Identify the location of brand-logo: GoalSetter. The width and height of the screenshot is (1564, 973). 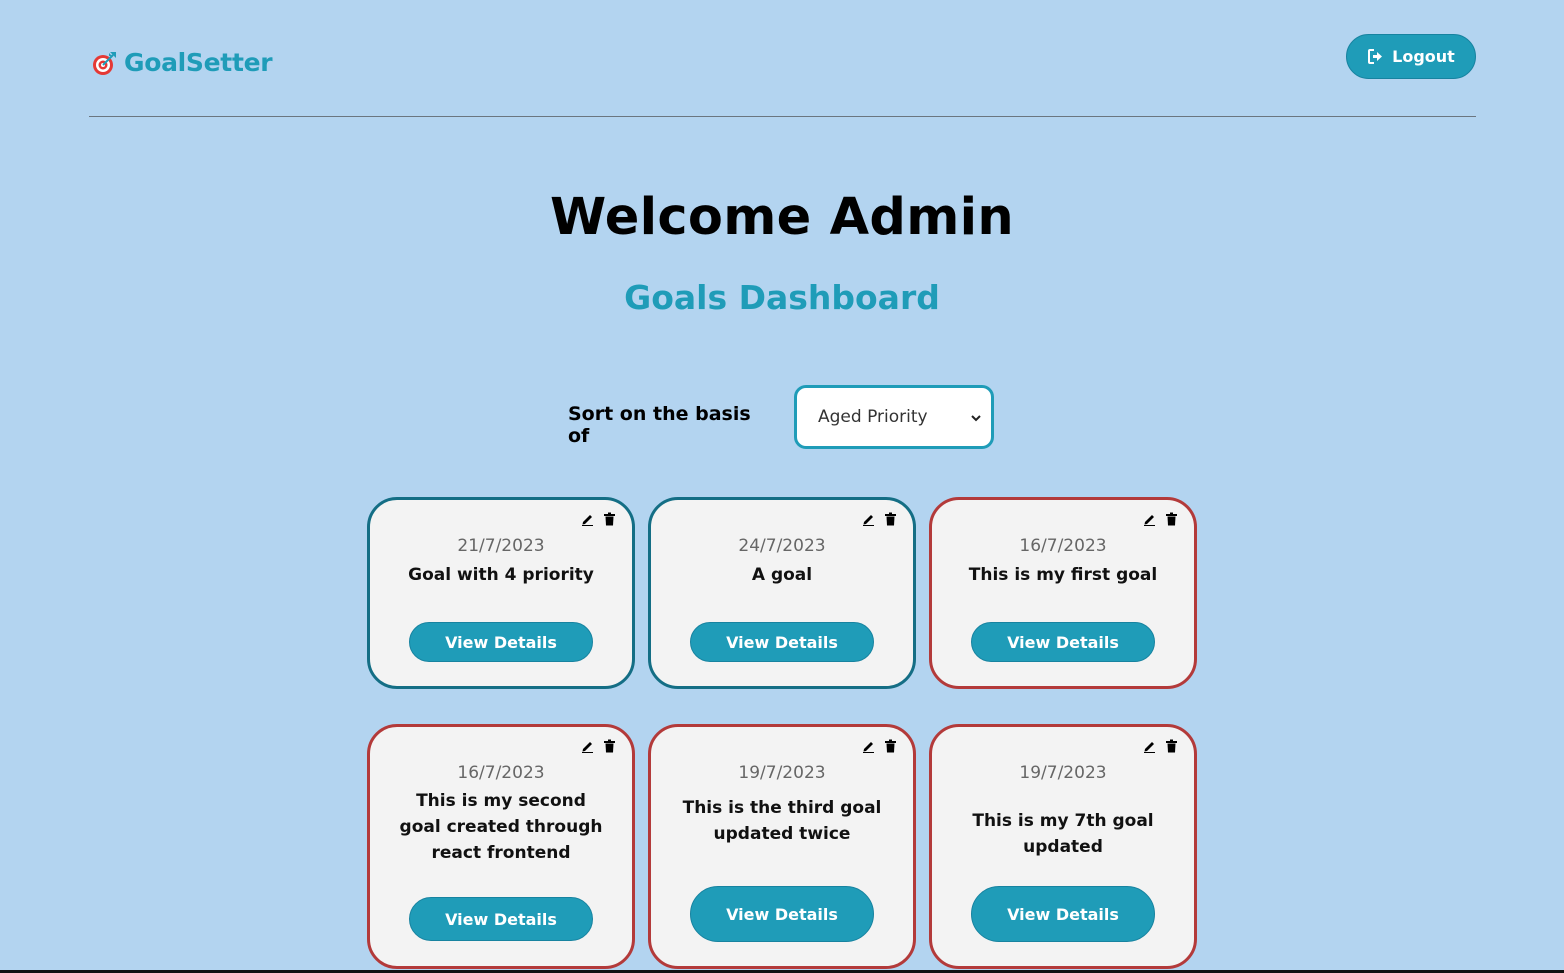
(182, 62).